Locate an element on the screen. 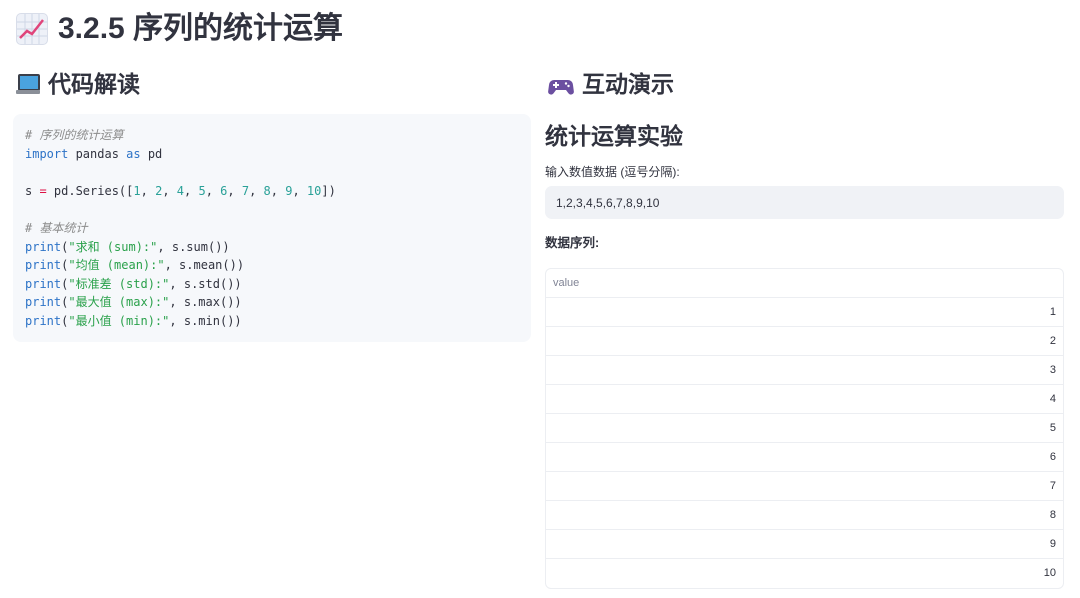 Image resolution: width=1080 pixels, height=598 pixels. table-row: 6 is located at coordinates (804, 457).